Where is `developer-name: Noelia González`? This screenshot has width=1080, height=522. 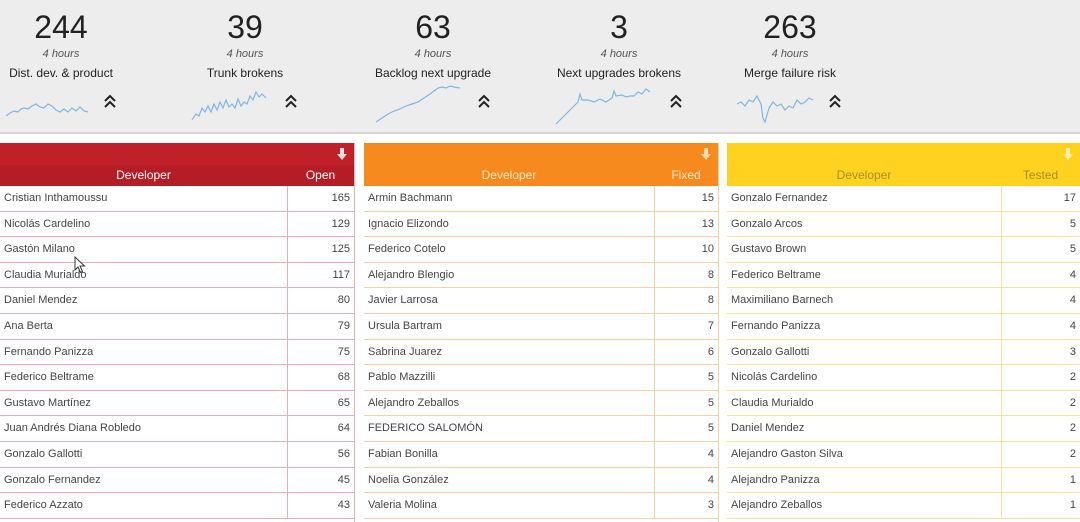
developer-name: Noelia González is located at coordinates (408, 479).